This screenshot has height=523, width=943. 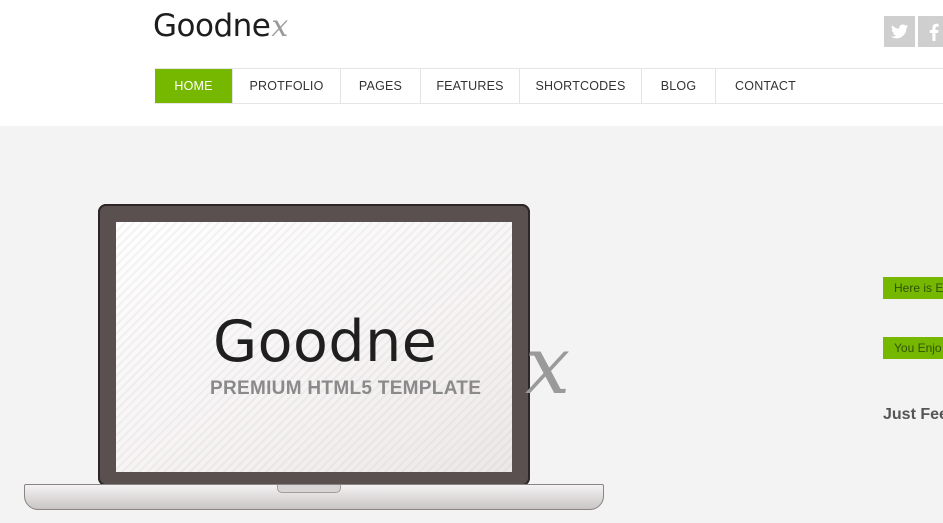 I want to click on slide-caption-1: Here is E, so click(x=913, y=288).